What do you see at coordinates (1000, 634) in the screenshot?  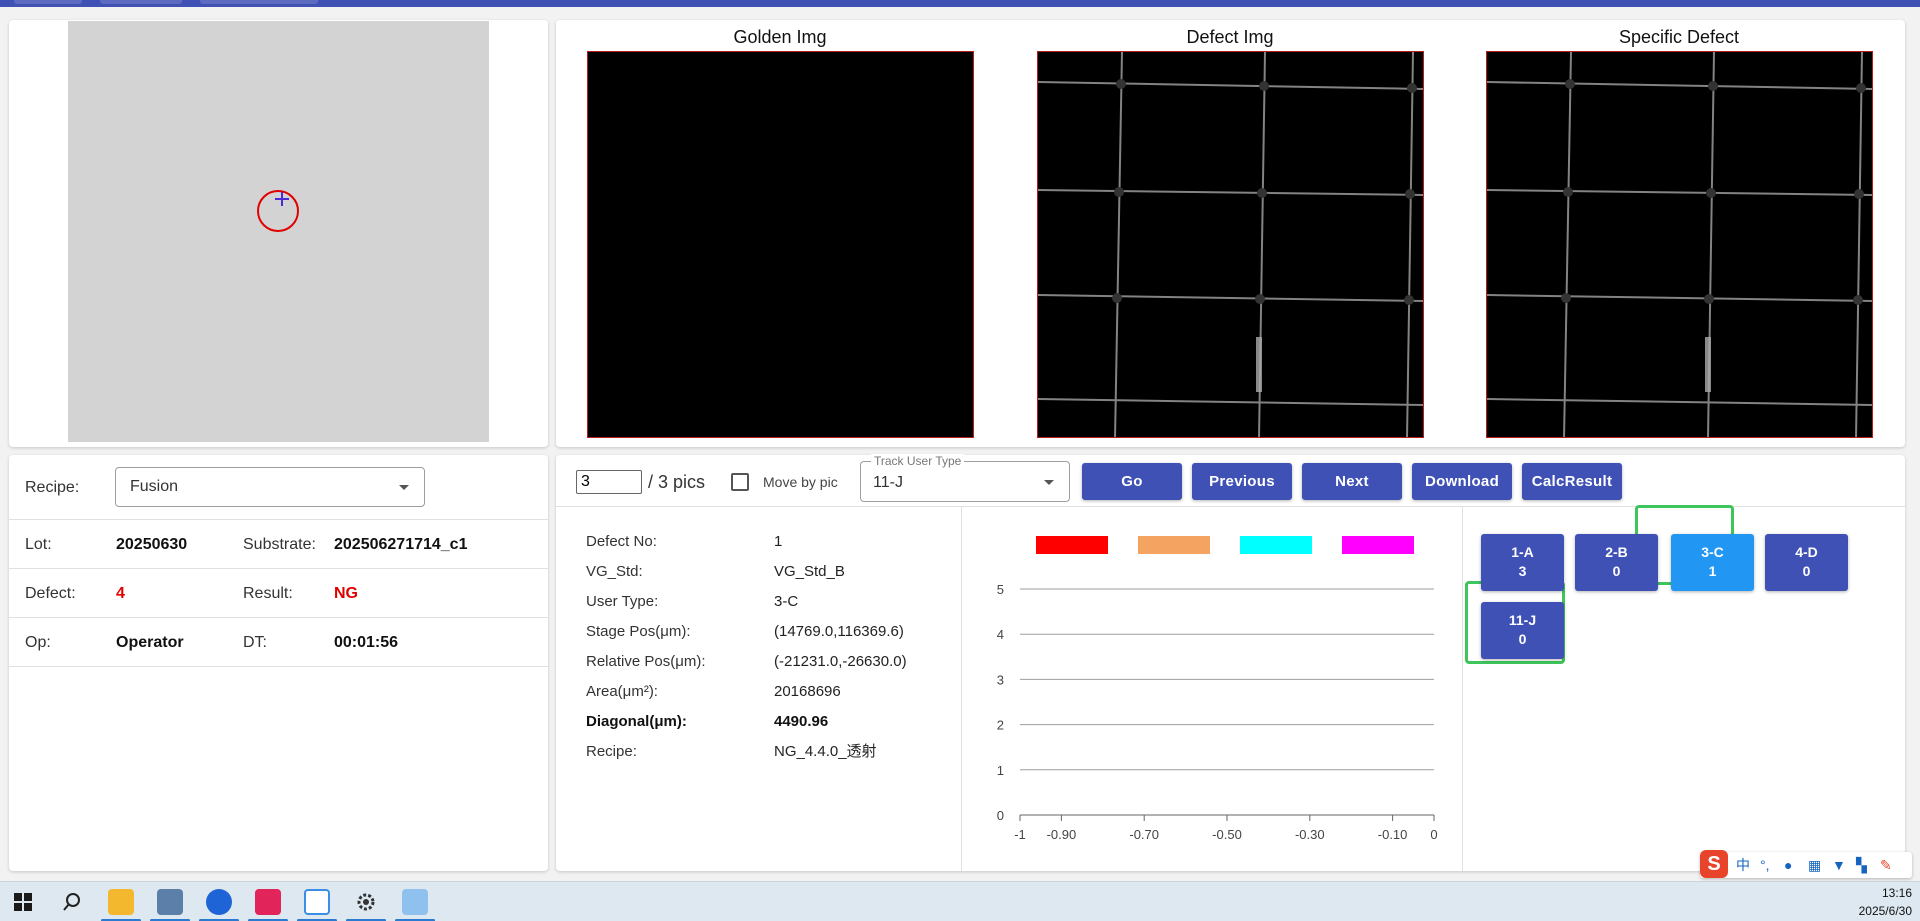 I see `y-tick-label: 4` at bounding box center [1000, 634].